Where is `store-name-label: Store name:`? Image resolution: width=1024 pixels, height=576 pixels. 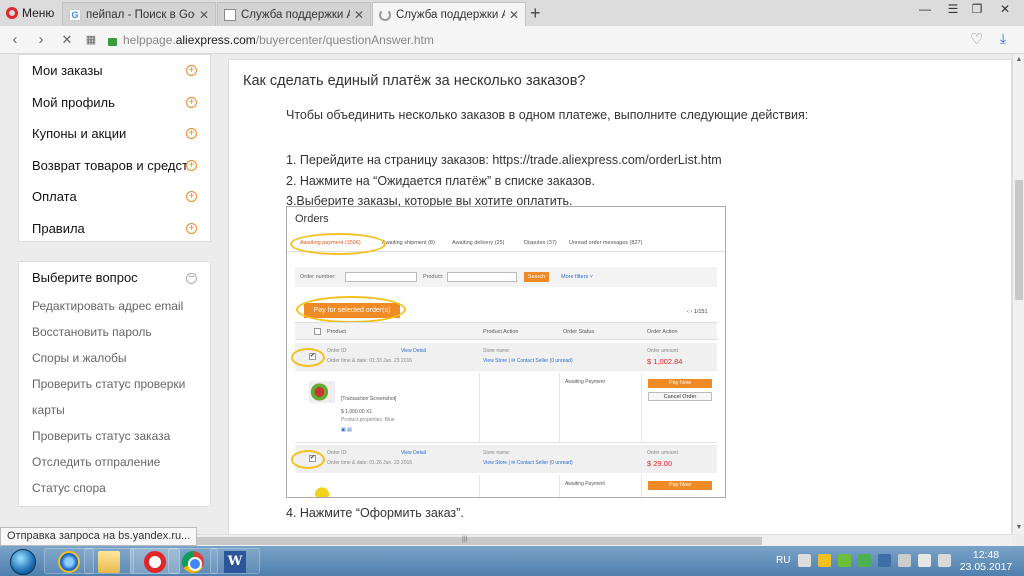
store-name-label: Store name: is located at coordinates (497, 453).